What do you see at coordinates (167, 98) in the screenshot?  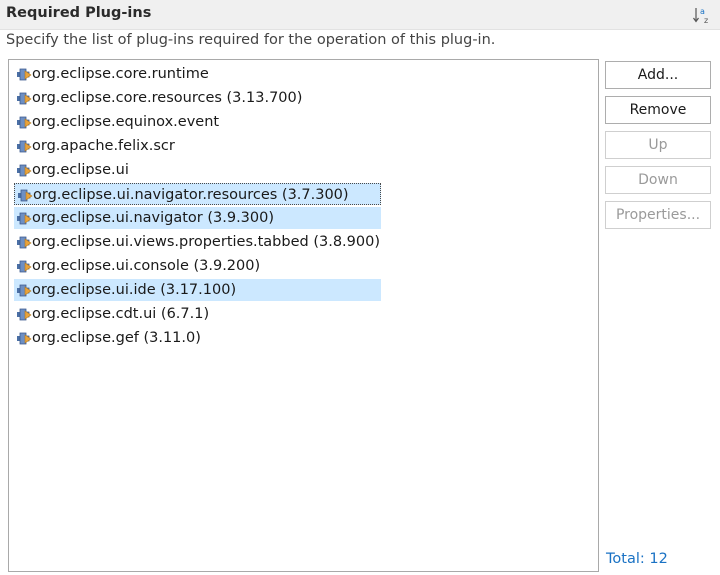 I see `list-item-label: org.eclipse.core.resources (3.13.700)` at bounding box center [167, 98].